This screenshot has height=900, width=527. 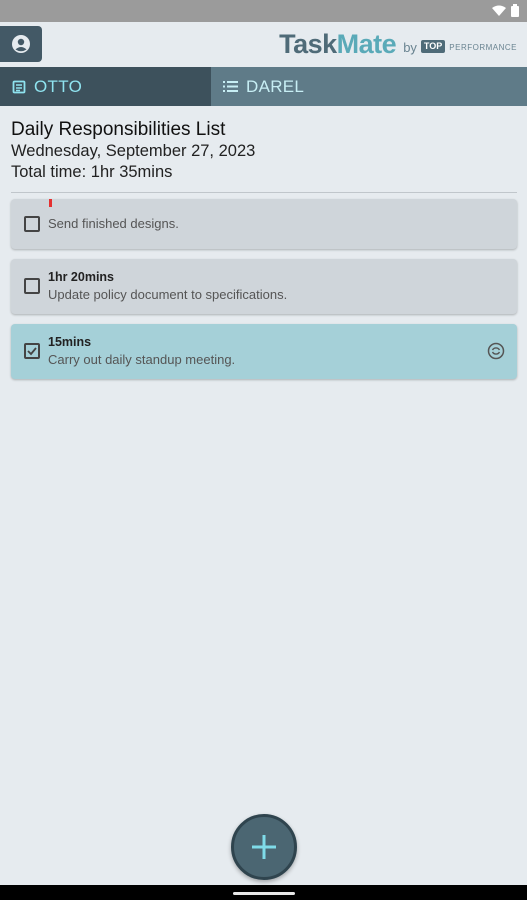 I want to click on plus-icon, so click(x=264, y=847).